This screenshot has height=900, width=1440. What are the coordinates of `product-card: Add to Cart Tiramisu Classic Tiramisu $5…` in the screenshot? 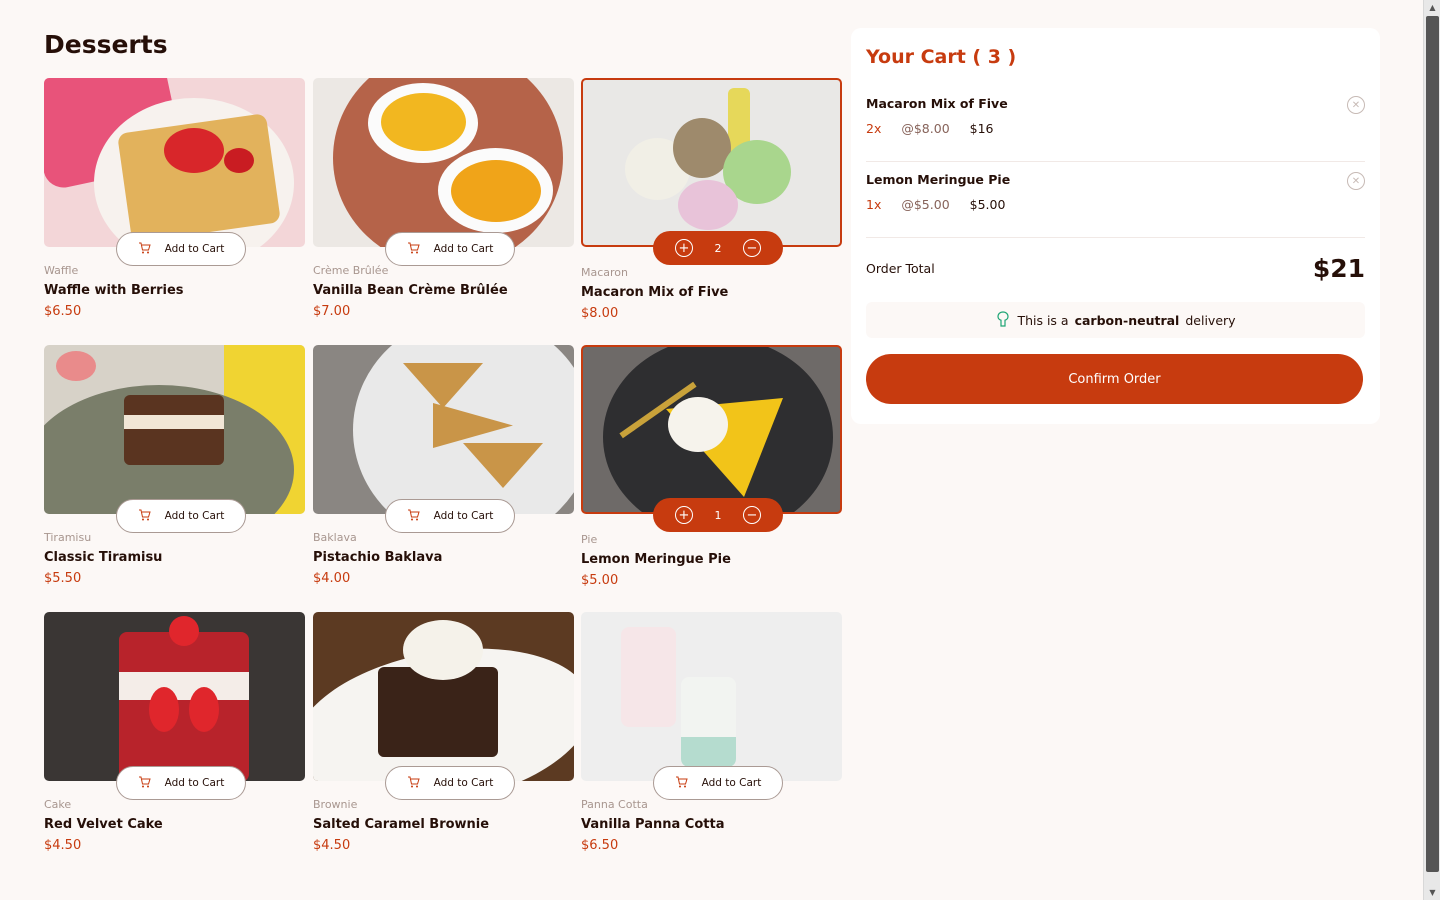 It's located at (174, 470).